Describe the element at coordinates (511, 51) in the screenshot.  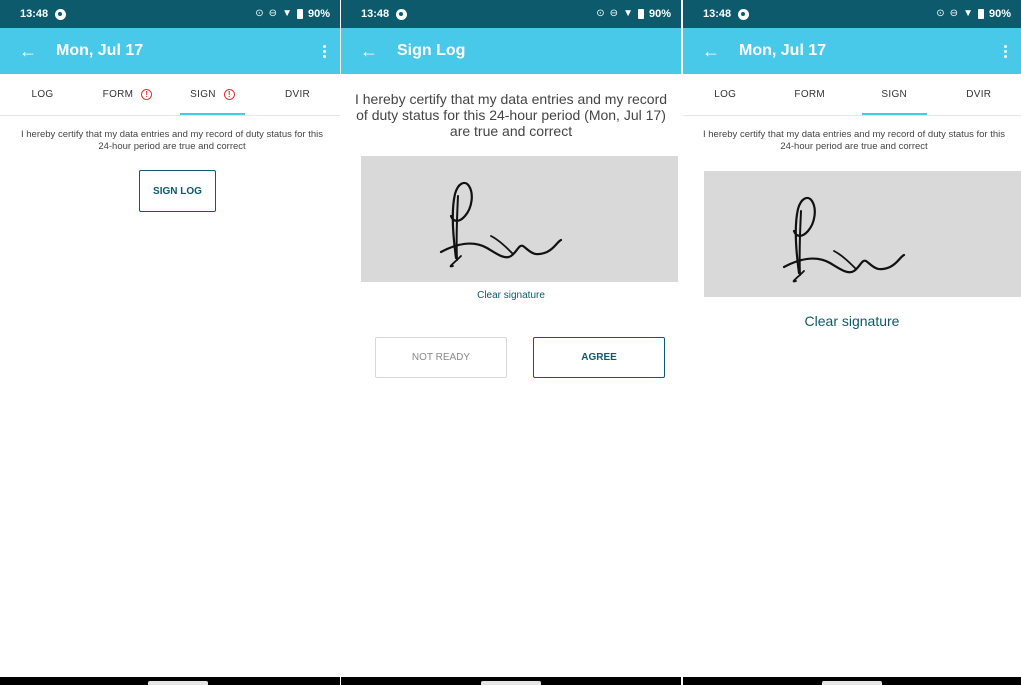
I see `app-bar: ← Sign Log` at that location.